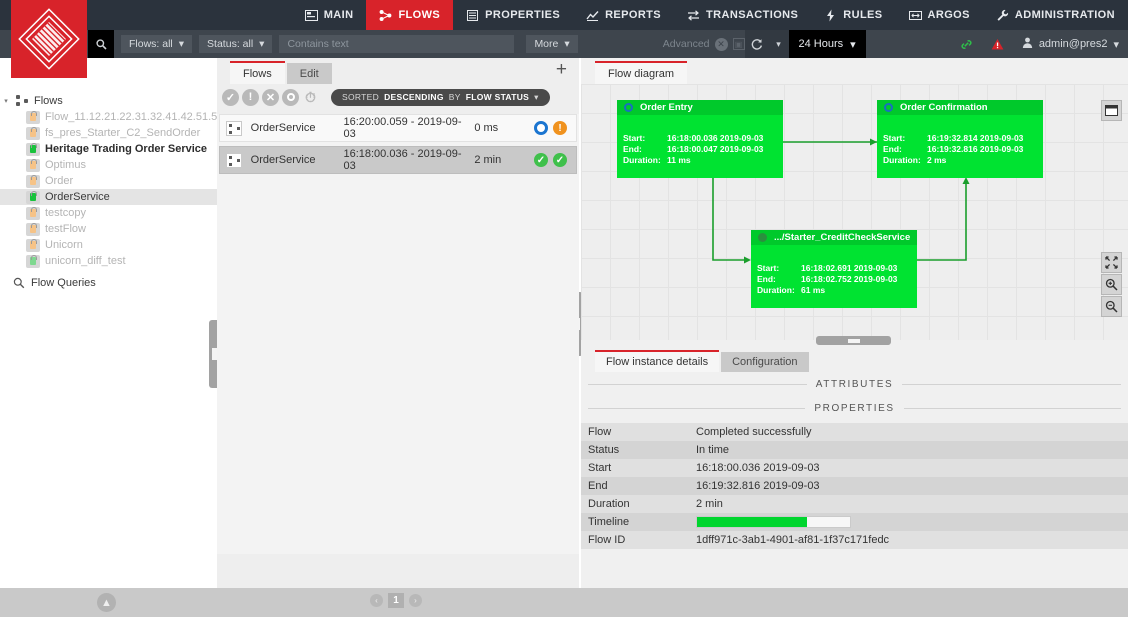 The width and height of the screenshot is (1128, 617). Describe the element at coordinates (65, 229) in the screenshot. I see `tree-item-label: testFlow` at that location.